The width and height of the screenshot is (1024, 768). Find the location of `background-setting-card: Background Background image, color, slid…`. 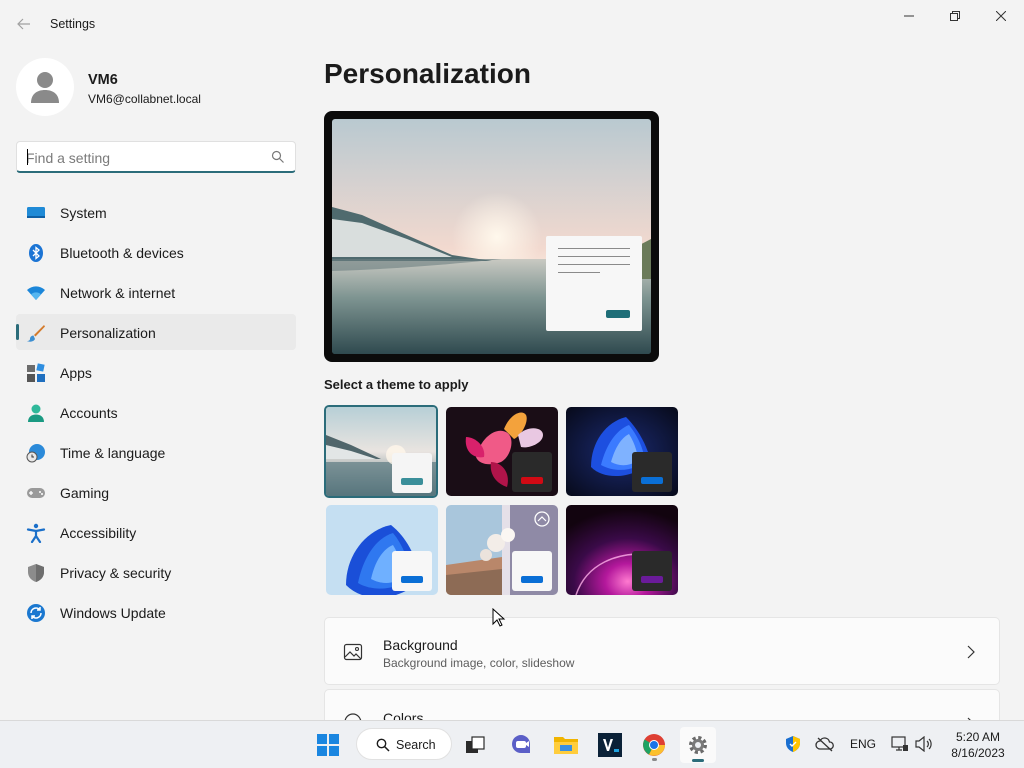

background-setting-card: Background Background image, color, slid… is located at coordinates (662, 651).